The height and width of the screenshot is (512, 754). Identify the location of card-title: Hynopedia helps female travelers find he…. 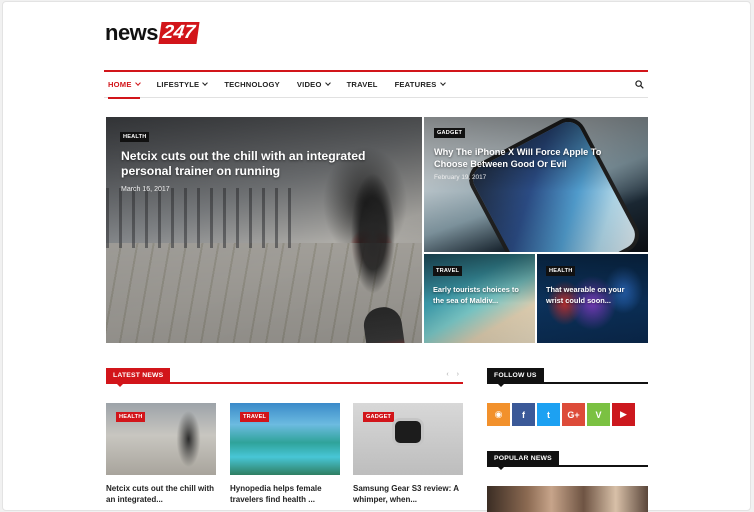
(285, 494).